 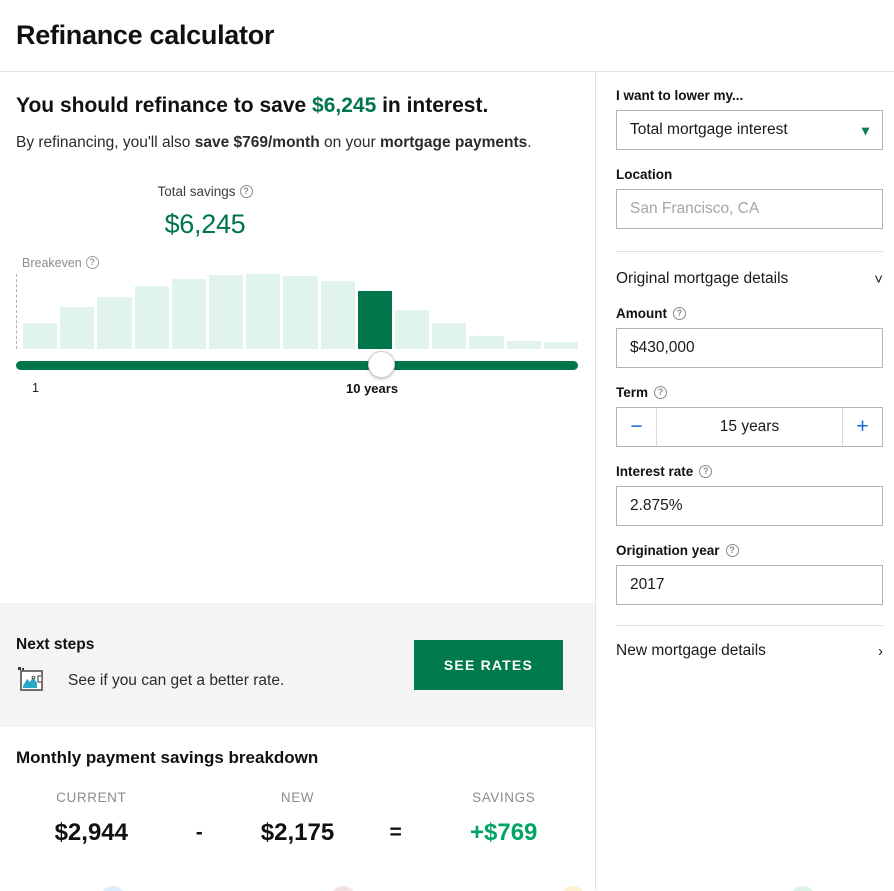 What do you see at coordinates (447, 888) in the screenshot?
I see `bottom-decorative-dots` at bounding box center [447, 888].